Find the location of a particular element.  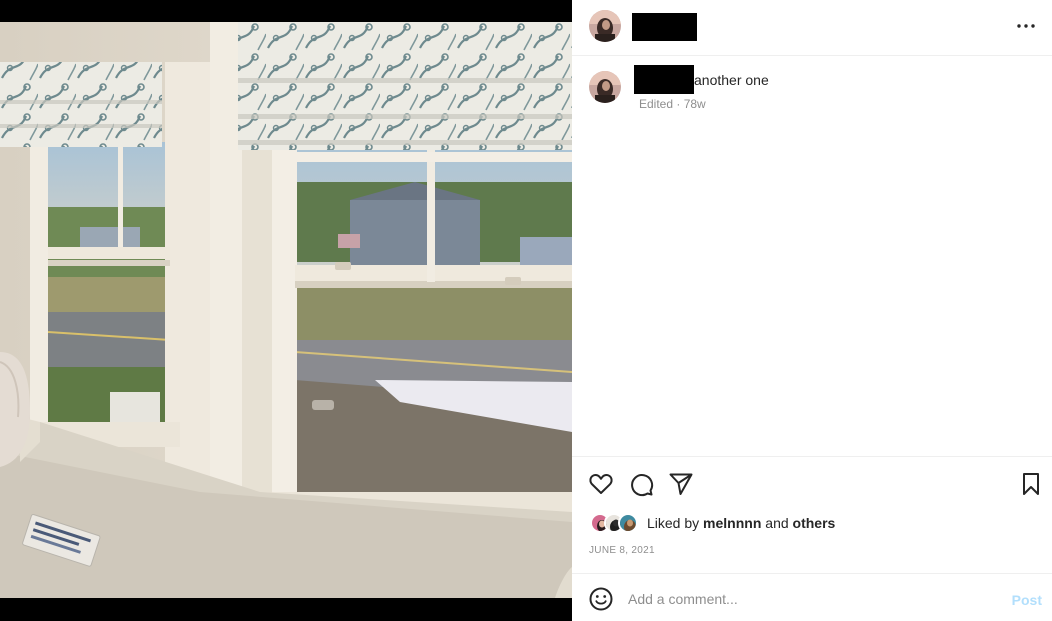

liker-avatar is located at coordinates (628, 523).